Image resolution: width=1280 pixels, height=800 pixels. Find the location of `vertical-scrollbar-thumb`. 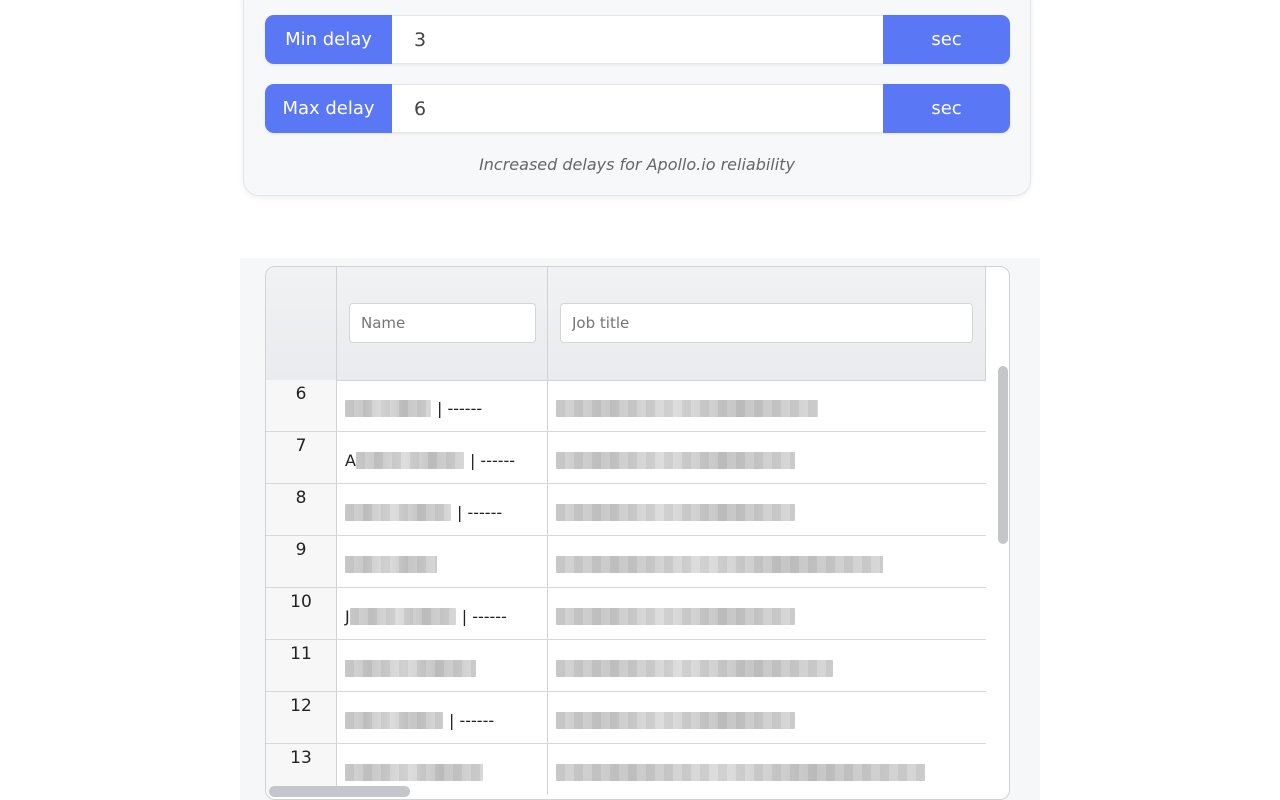

vertical-scrollbar-thumb is located at coordinates (1003, 455).